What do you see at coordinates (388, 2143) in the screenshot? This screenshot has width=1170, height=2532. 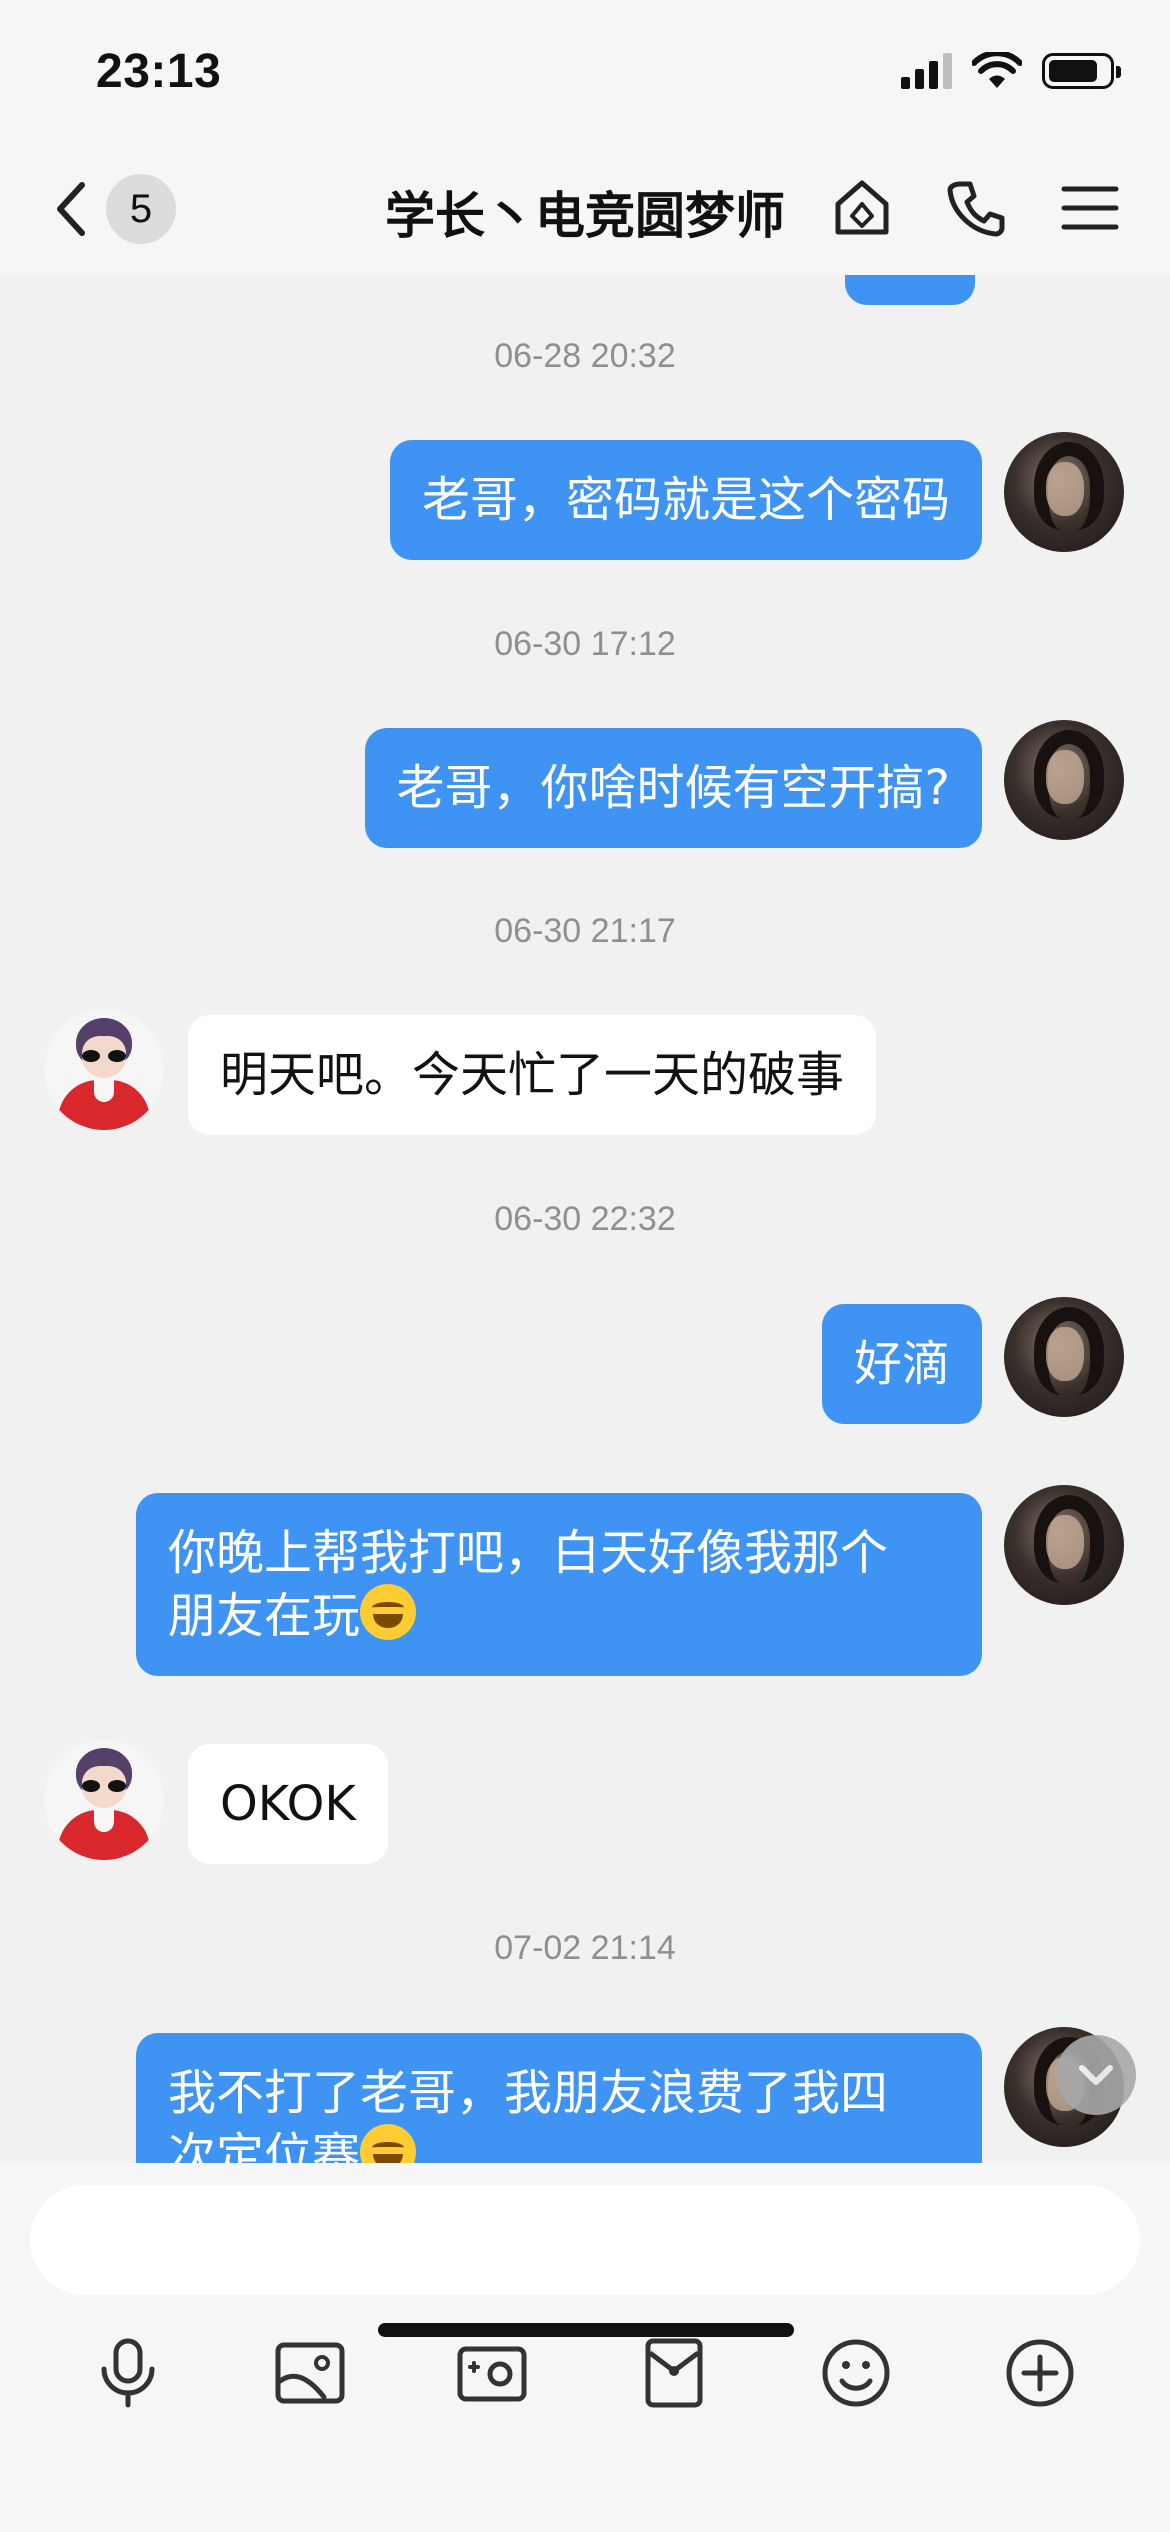 I see `grimace-emoji-icon` at bounding box center [388, 2143].